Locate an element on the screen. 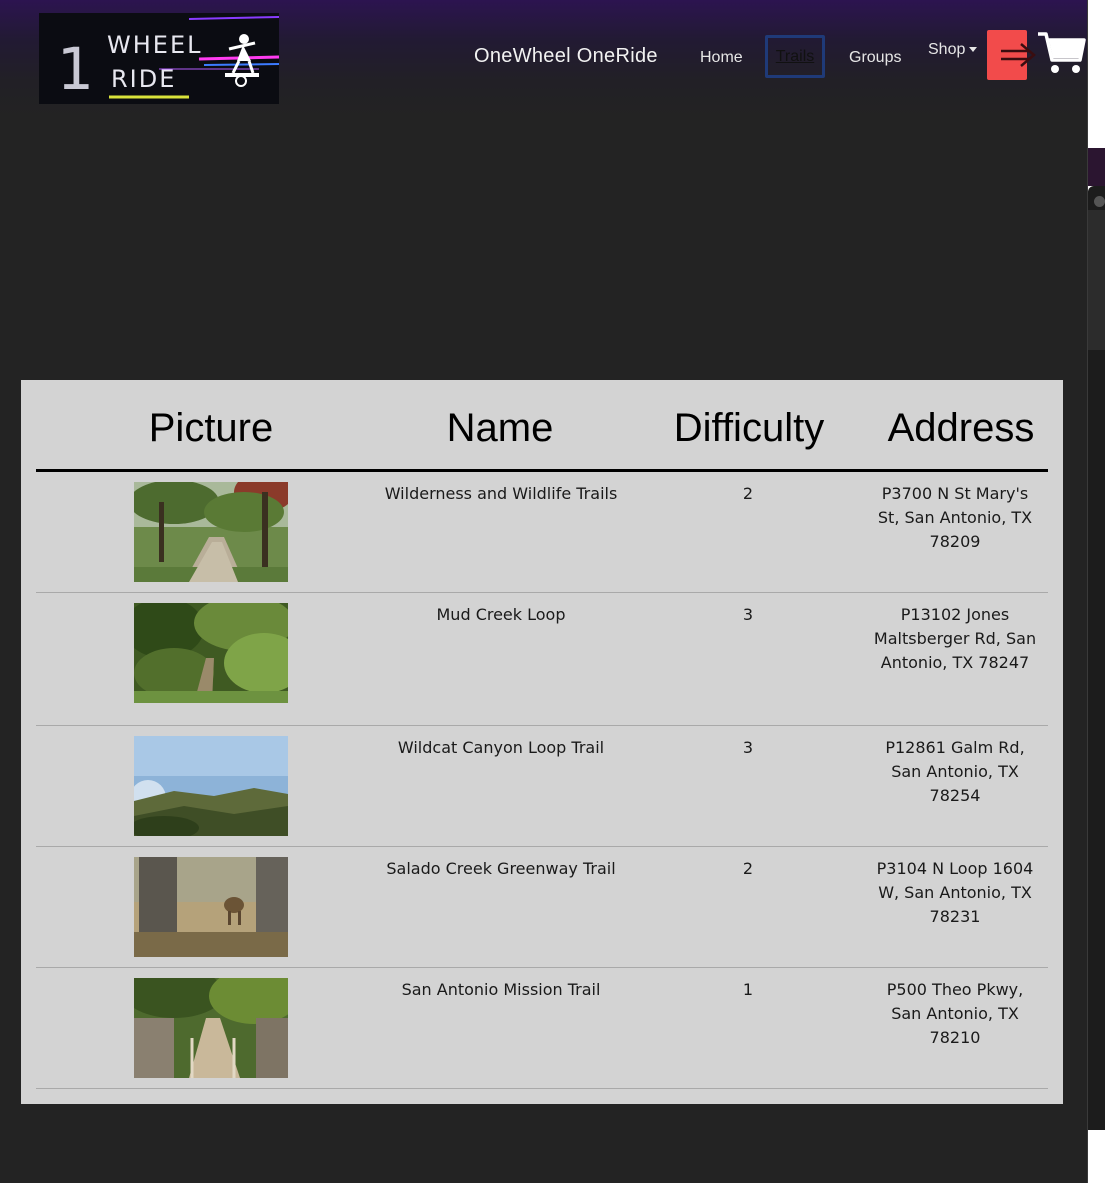 This screenshot has height=1183, width=1105. arrow-right-icon is located at coordinates (1018, 55).